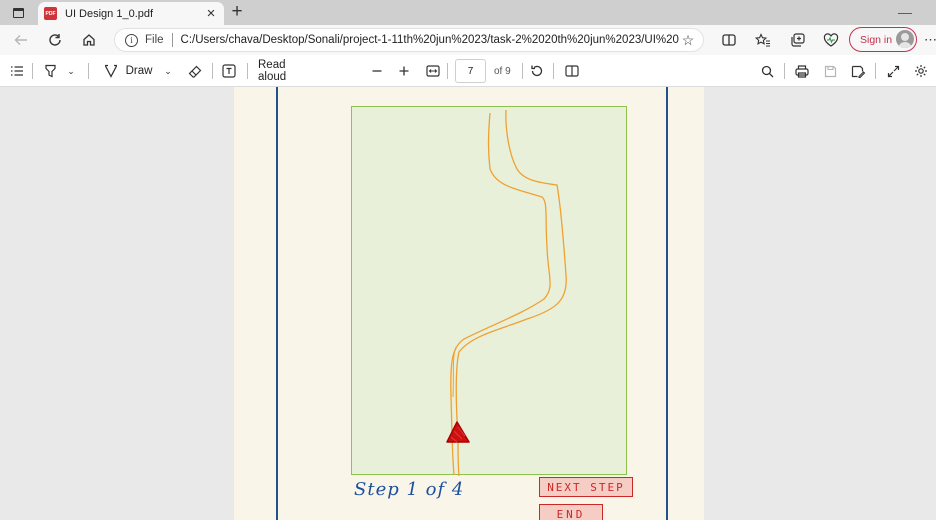 The height and width of the screenshot is (520, 936). Describe the element at coordinates (286, 71) in the screenshot. I see `read-aloud-button: Read aloud` at that location.